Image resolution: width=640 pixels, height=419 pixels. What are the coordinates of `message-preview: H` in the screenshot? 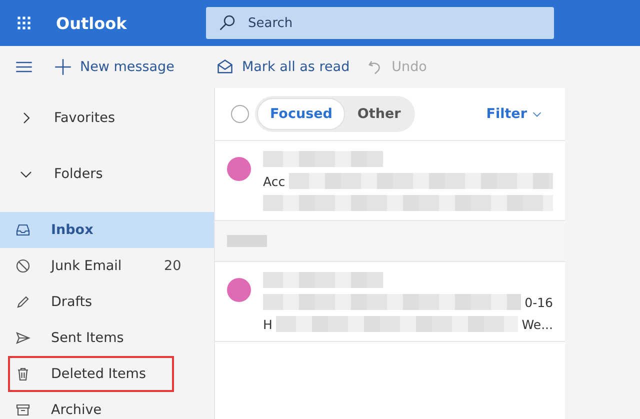 It's located at (267, 324).